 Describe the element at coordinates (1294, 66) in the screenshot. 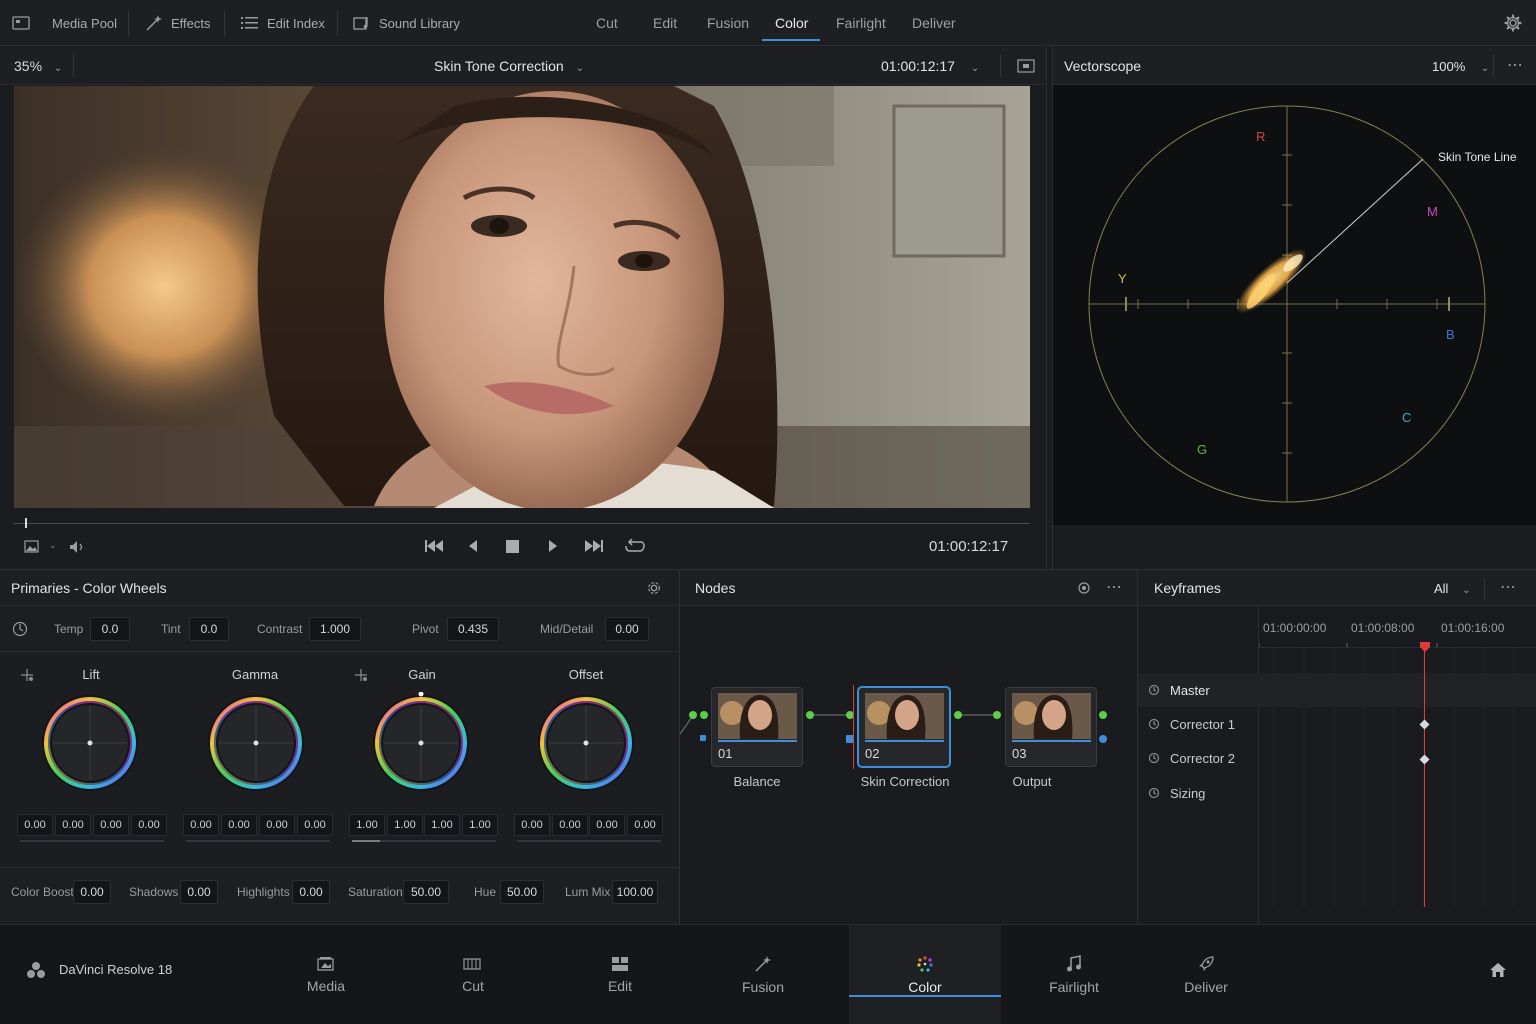

I see `vectorscope-header: Vectorscope 100% ⌄ ⋯` at that location.